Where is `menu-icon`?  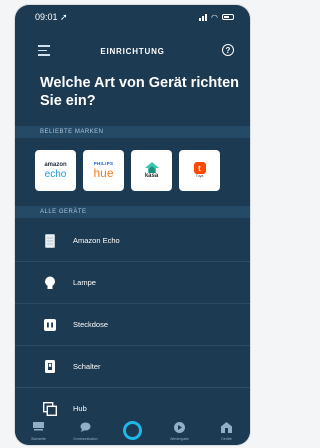
menu-icon is located at coordinates (44, 50).